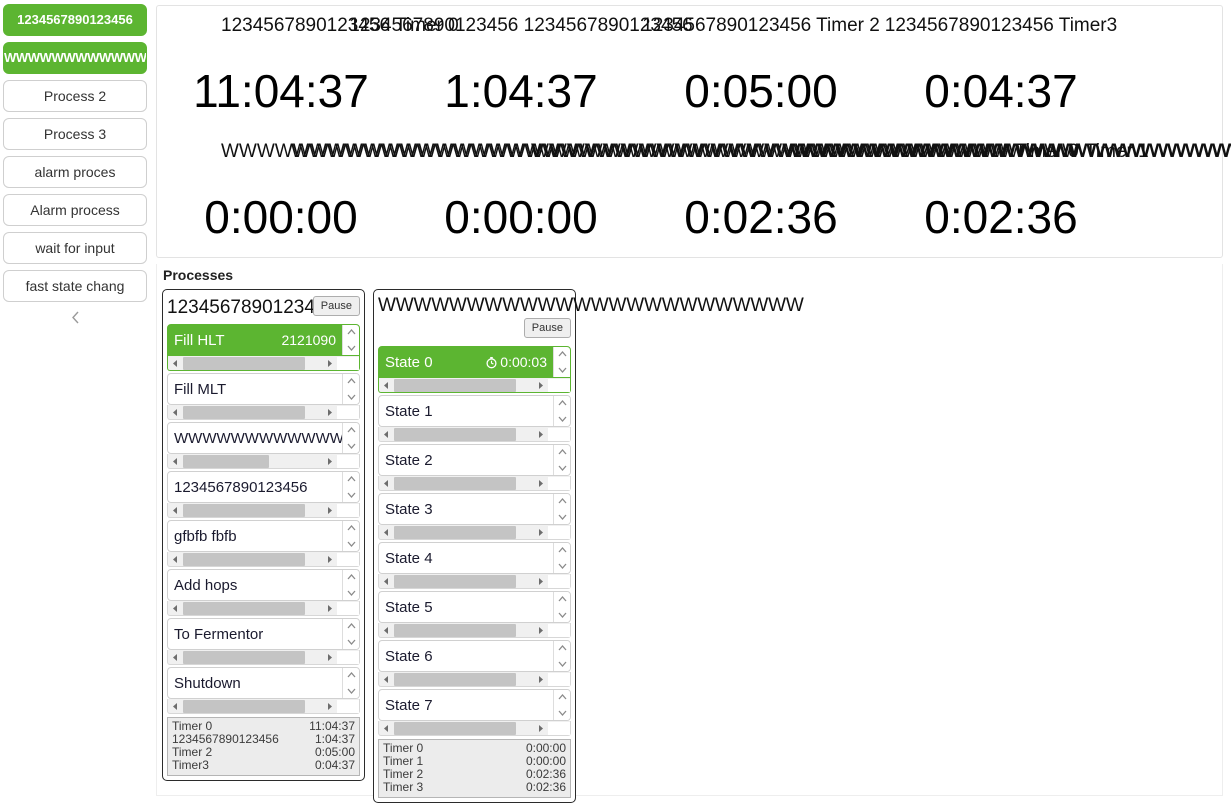 The height and width of the screenshot is (803, 1231). I want to click on state-row: State 3, so click(474, 509).